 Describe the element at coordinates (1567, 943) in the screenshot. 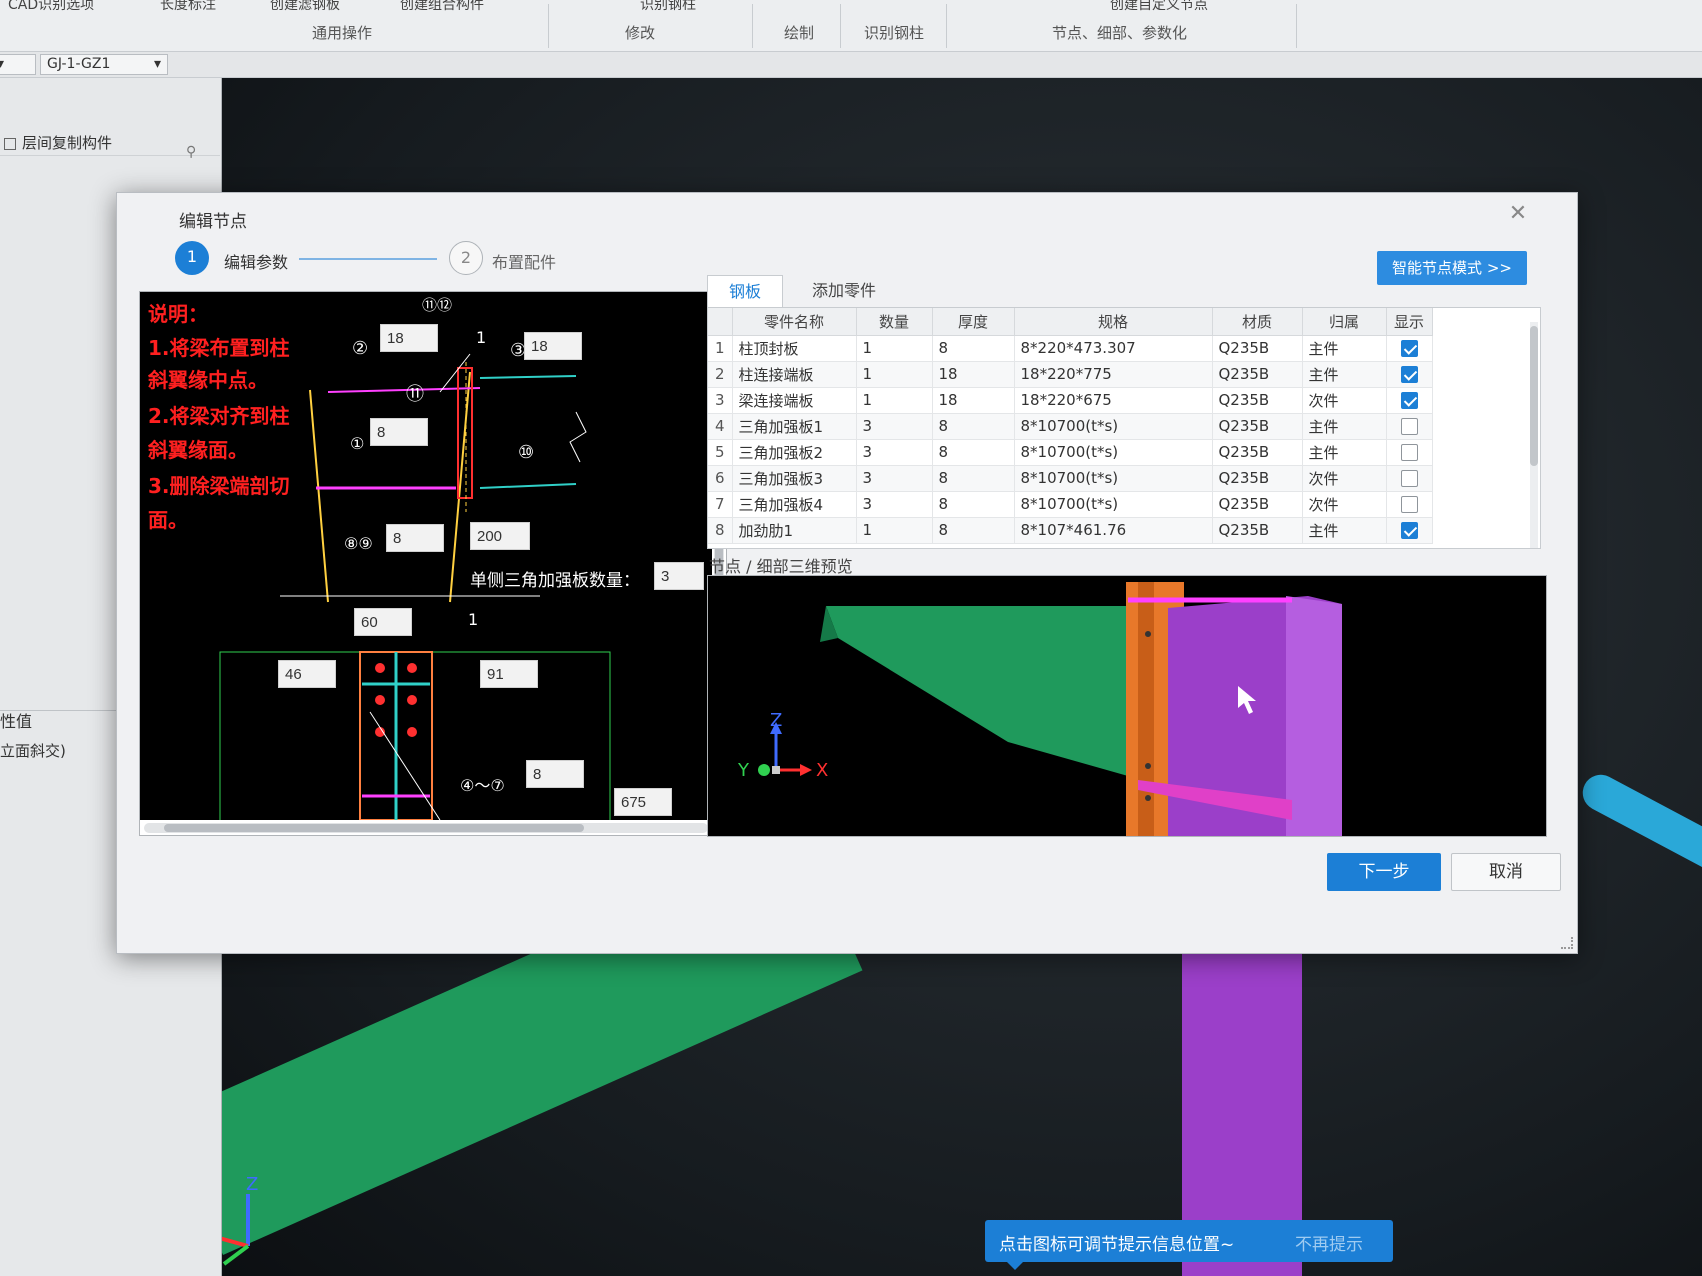

I see `resize-grip-icon` at that location.